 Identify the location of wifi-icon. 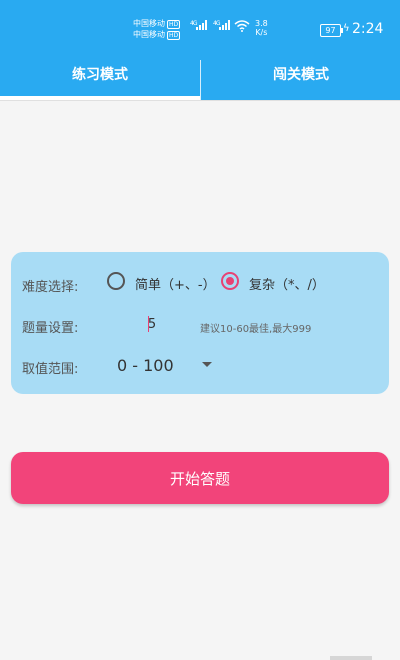
(242, 26).